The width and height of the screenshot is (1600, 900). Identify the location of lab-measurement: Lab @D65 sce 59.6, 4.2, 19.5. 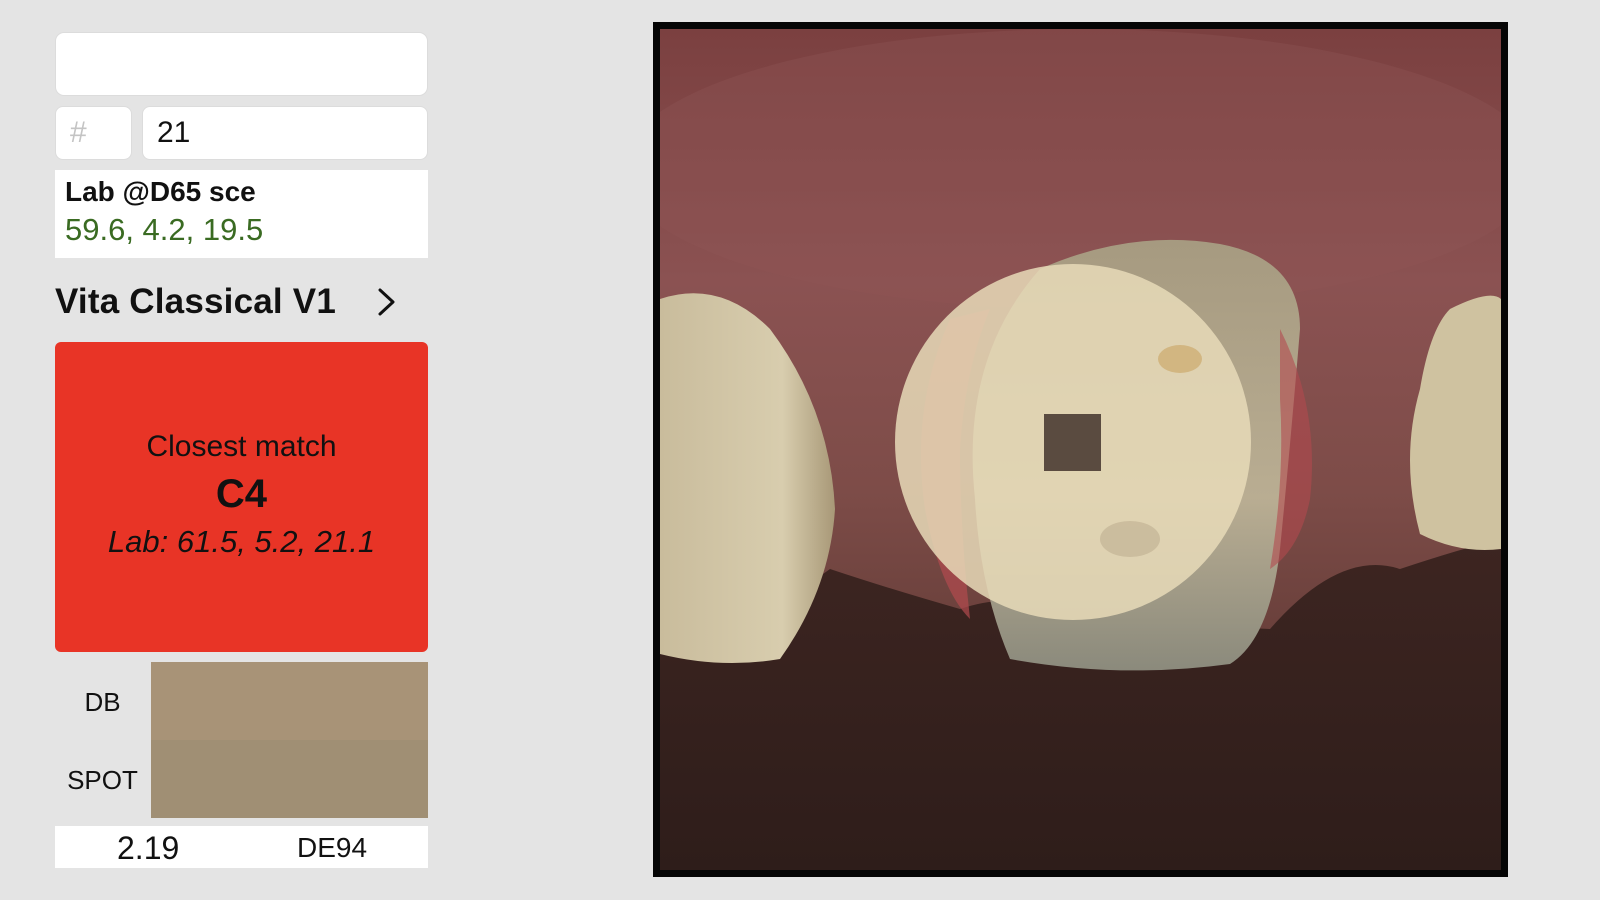
(241, 214).